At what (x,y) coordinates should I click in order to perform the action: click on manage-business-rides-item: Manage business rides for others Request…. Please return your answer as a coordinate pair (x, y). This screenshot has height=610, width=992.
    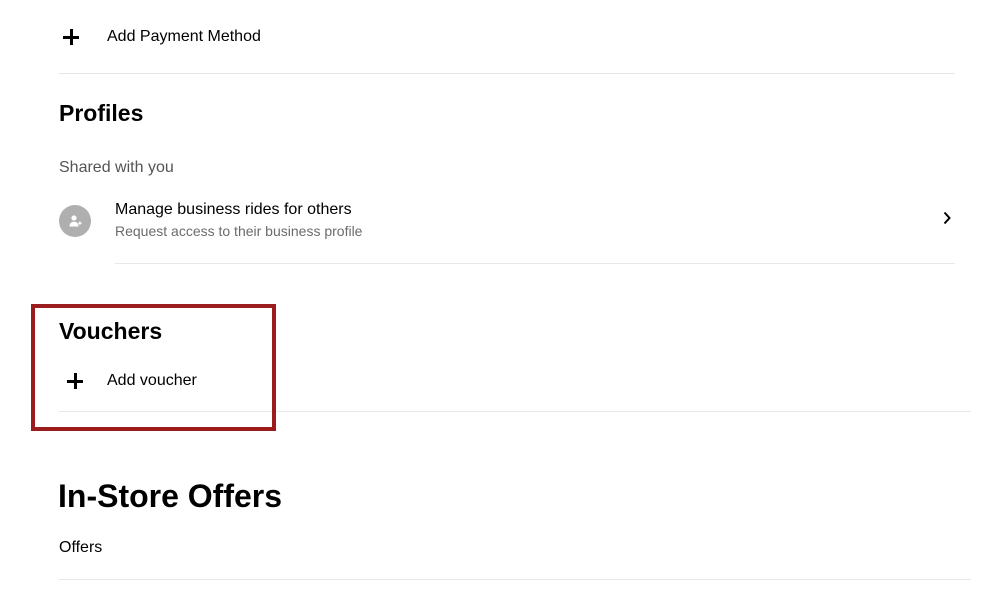
    Looking at the image, I should click on (507, 221).